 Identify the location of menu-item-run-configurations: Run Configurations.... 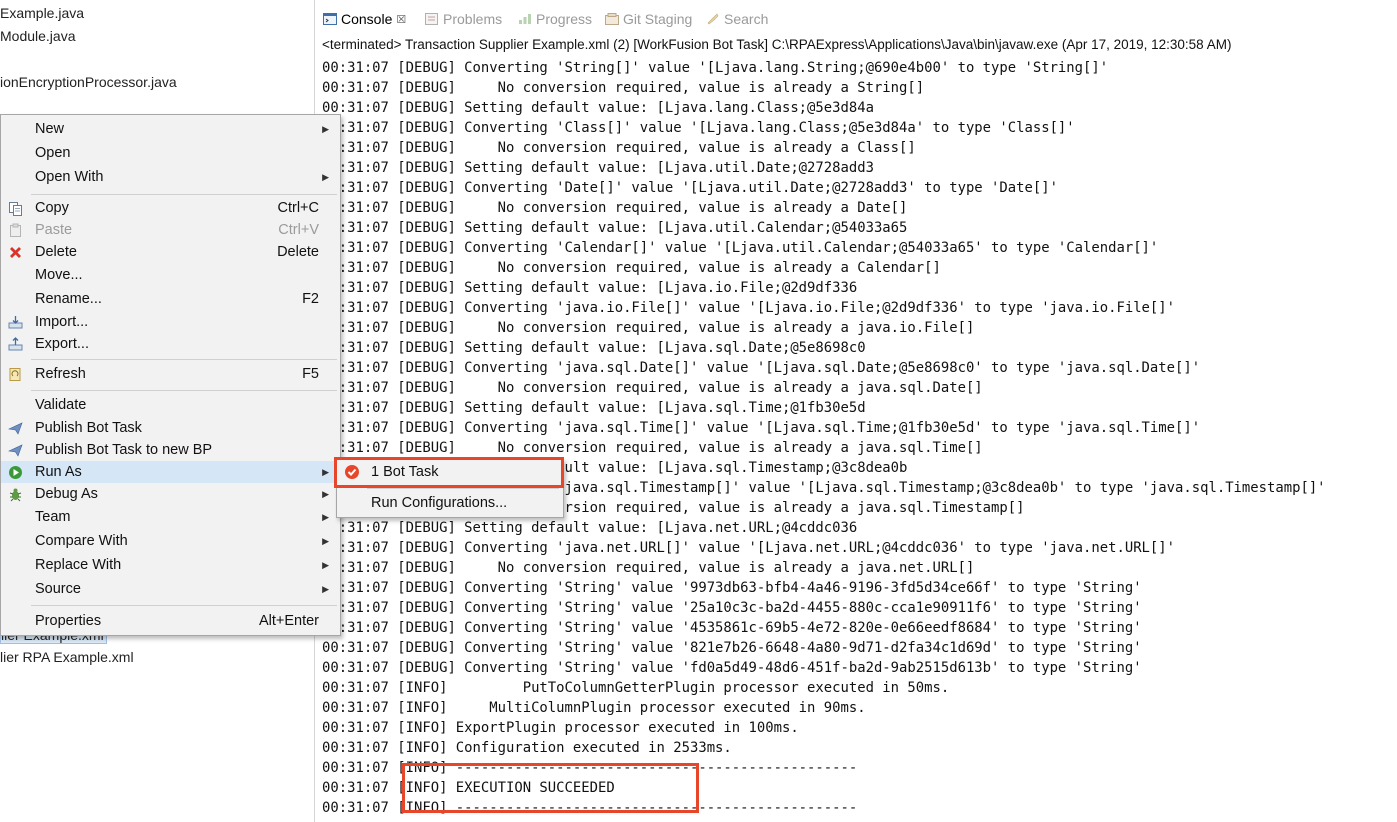
(449, 503).